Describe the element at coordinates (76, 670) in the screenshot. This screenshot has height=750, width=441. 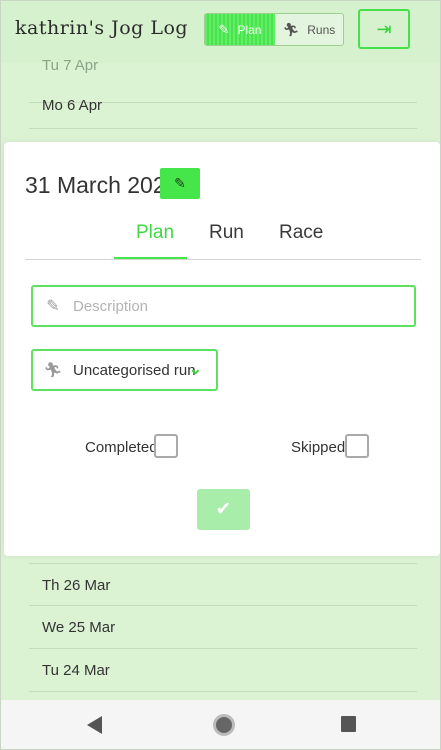
I see `list-item-label: Tu 24 Mar` at that location.